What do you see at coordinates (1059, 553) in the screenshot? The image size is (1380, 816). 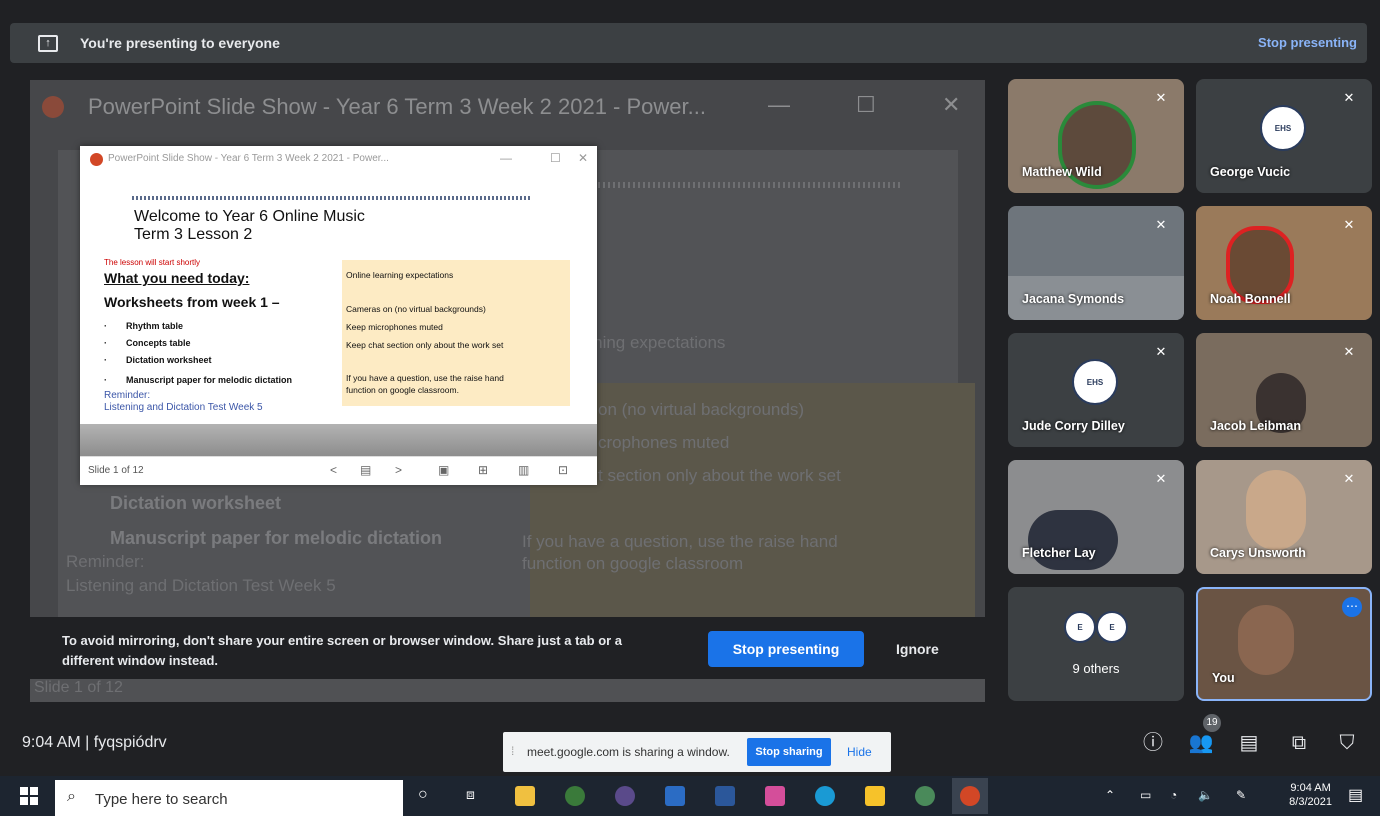 I see `participant-name: Fletcher Lay` at bounding box center [1059, 553].